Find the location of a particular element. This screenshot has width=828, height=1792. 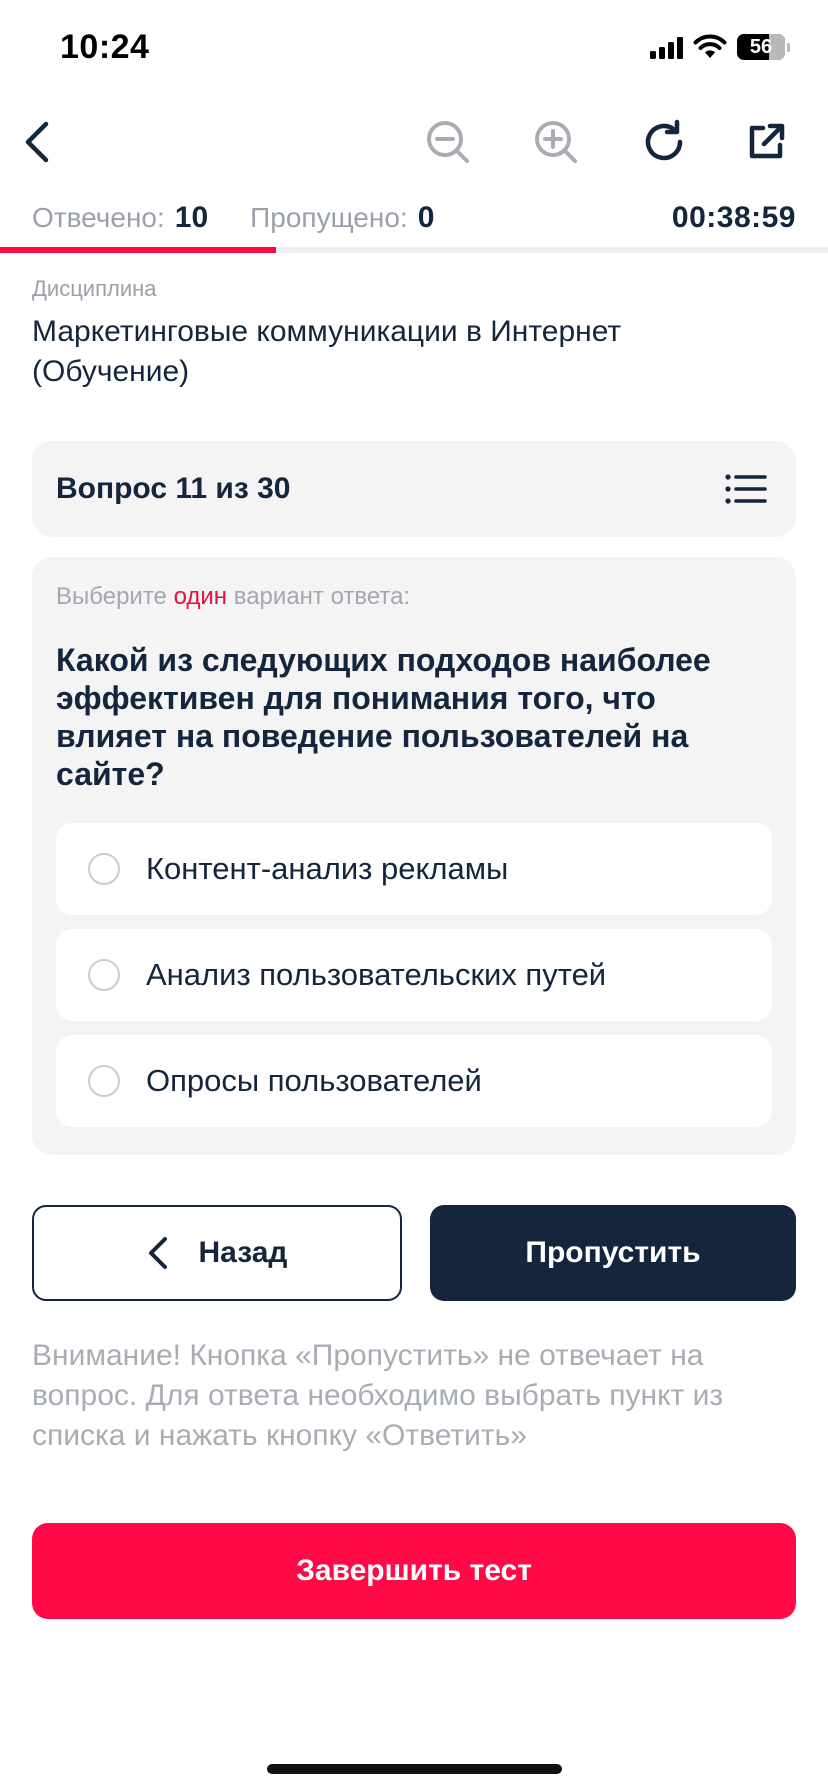

discipline-label: Дисциплина is located at coordinates (94, 288).